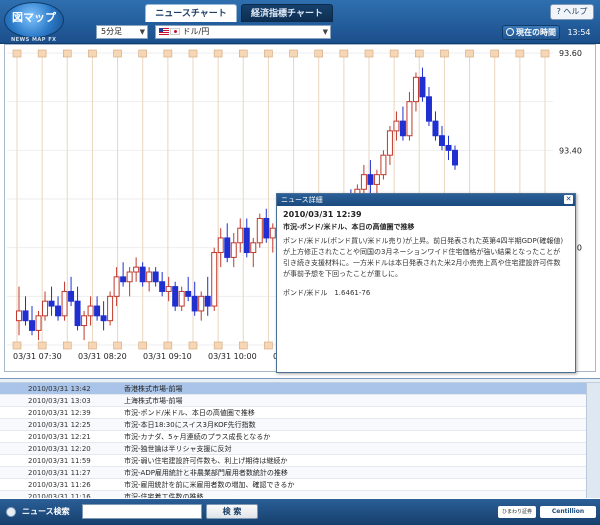 Image resolution: width=600 pixels, height=525 pixels. I want to click on sponsor-logo-himawari: ひまわり証券, so click(517, 512).